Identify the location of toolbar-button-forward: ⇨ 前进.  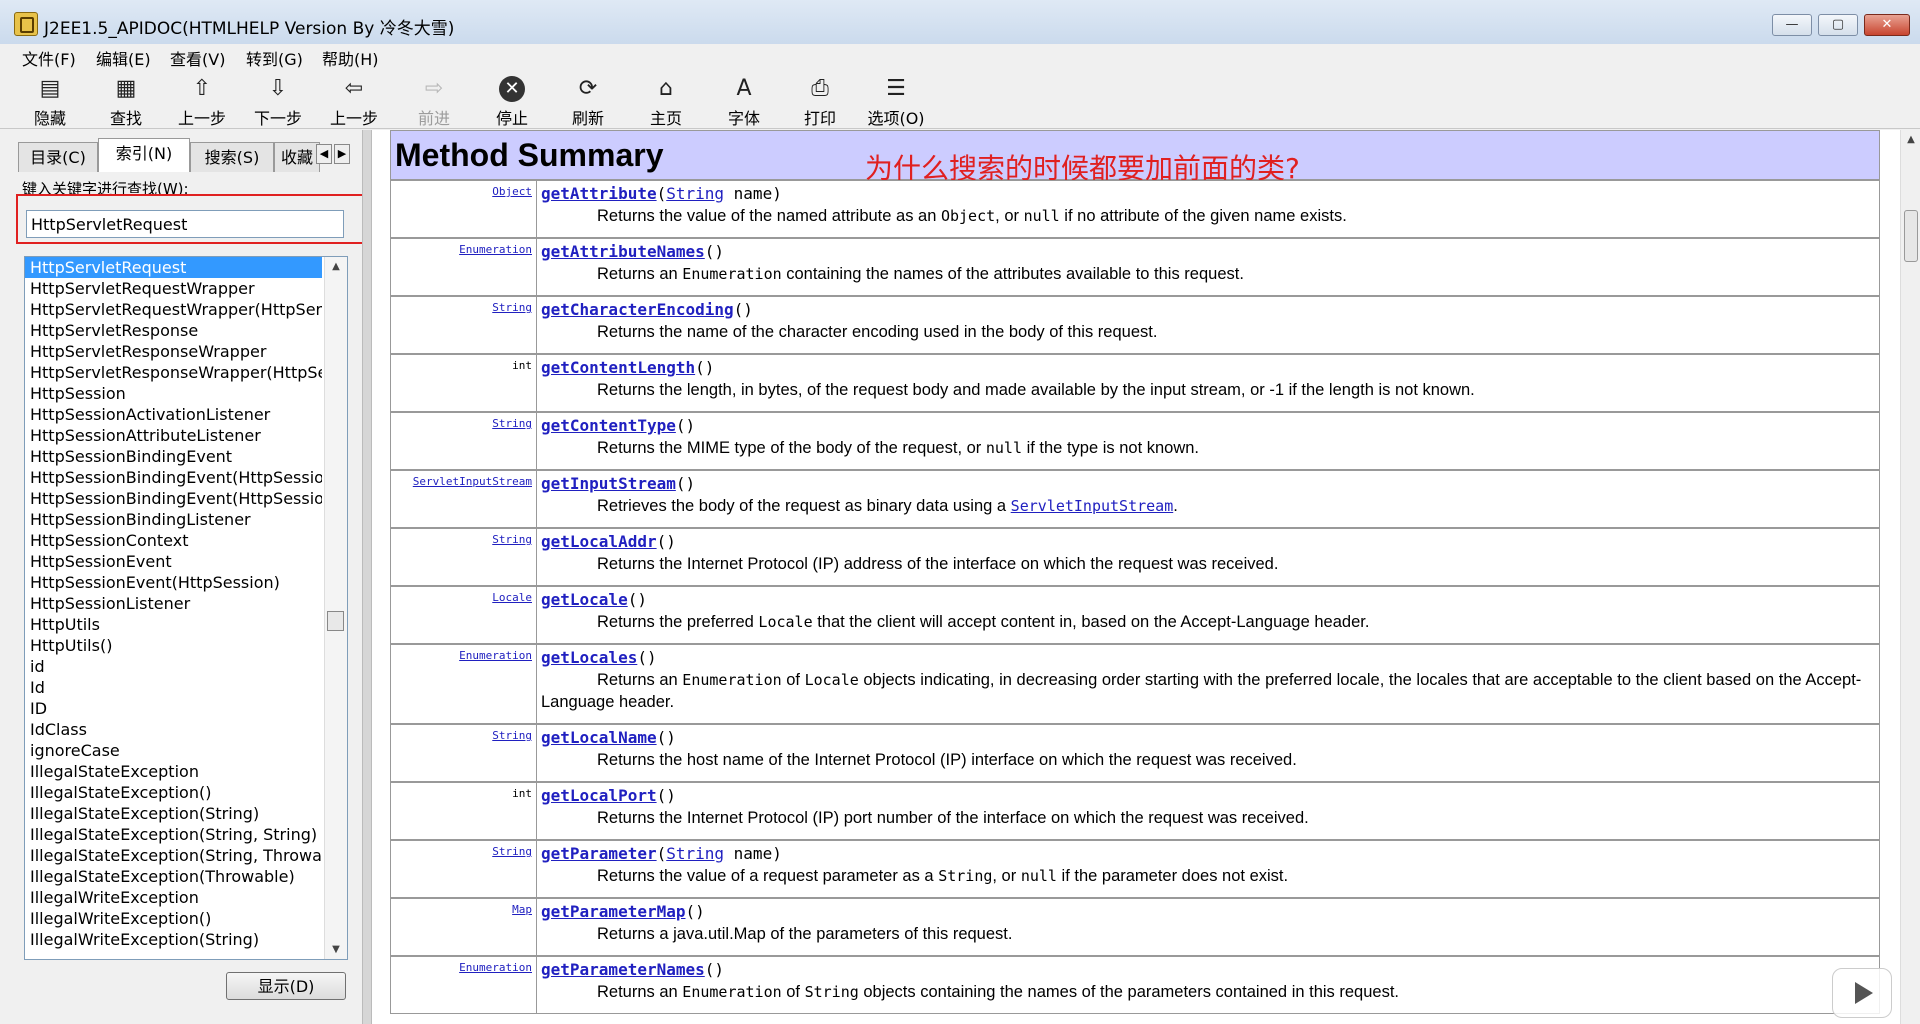
(434, 102).